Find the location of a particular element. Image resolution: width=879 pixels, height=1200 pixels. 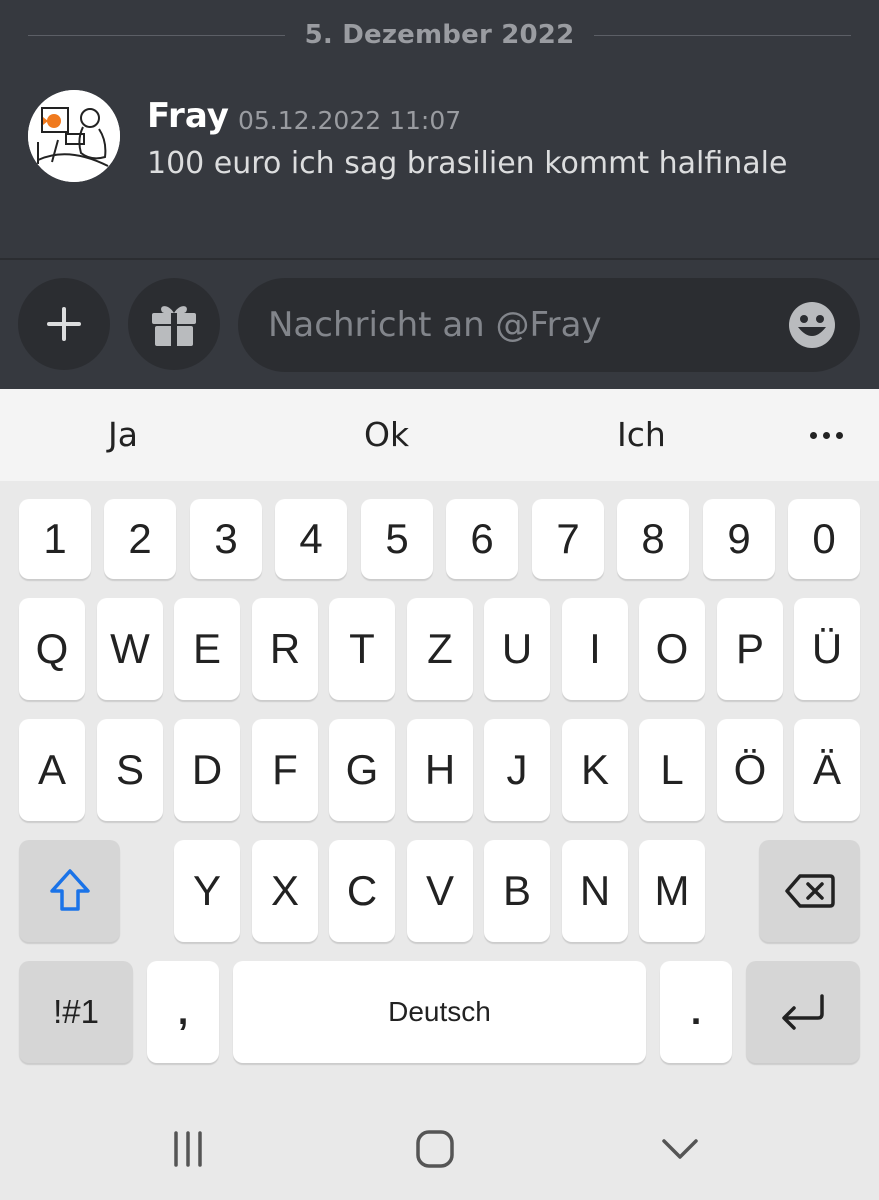

recent-apps-icon is located at coordinates (188, 1149).